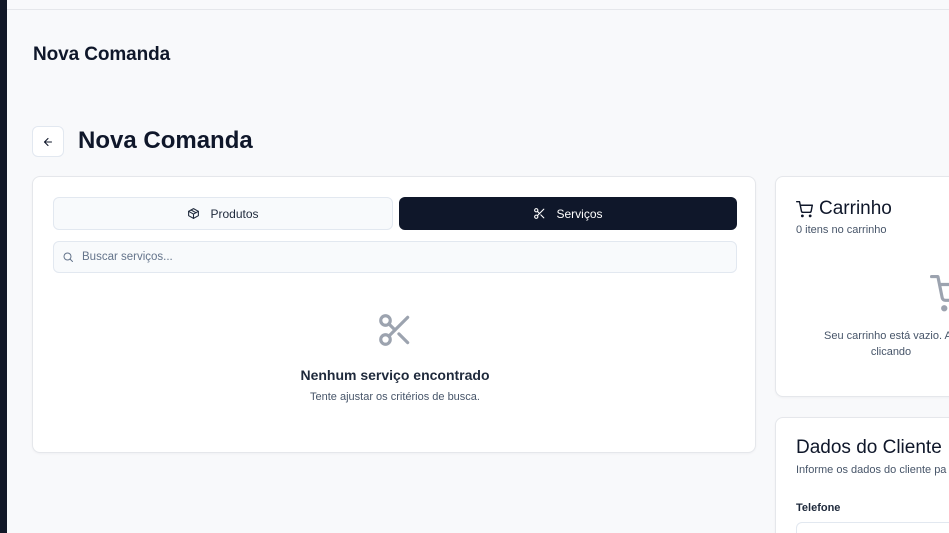  Describe the element at coordinates (395, 397) in the screenshot. I see `empty-state-subtitle: Tente ajustar os critérios de busca.` at that location.